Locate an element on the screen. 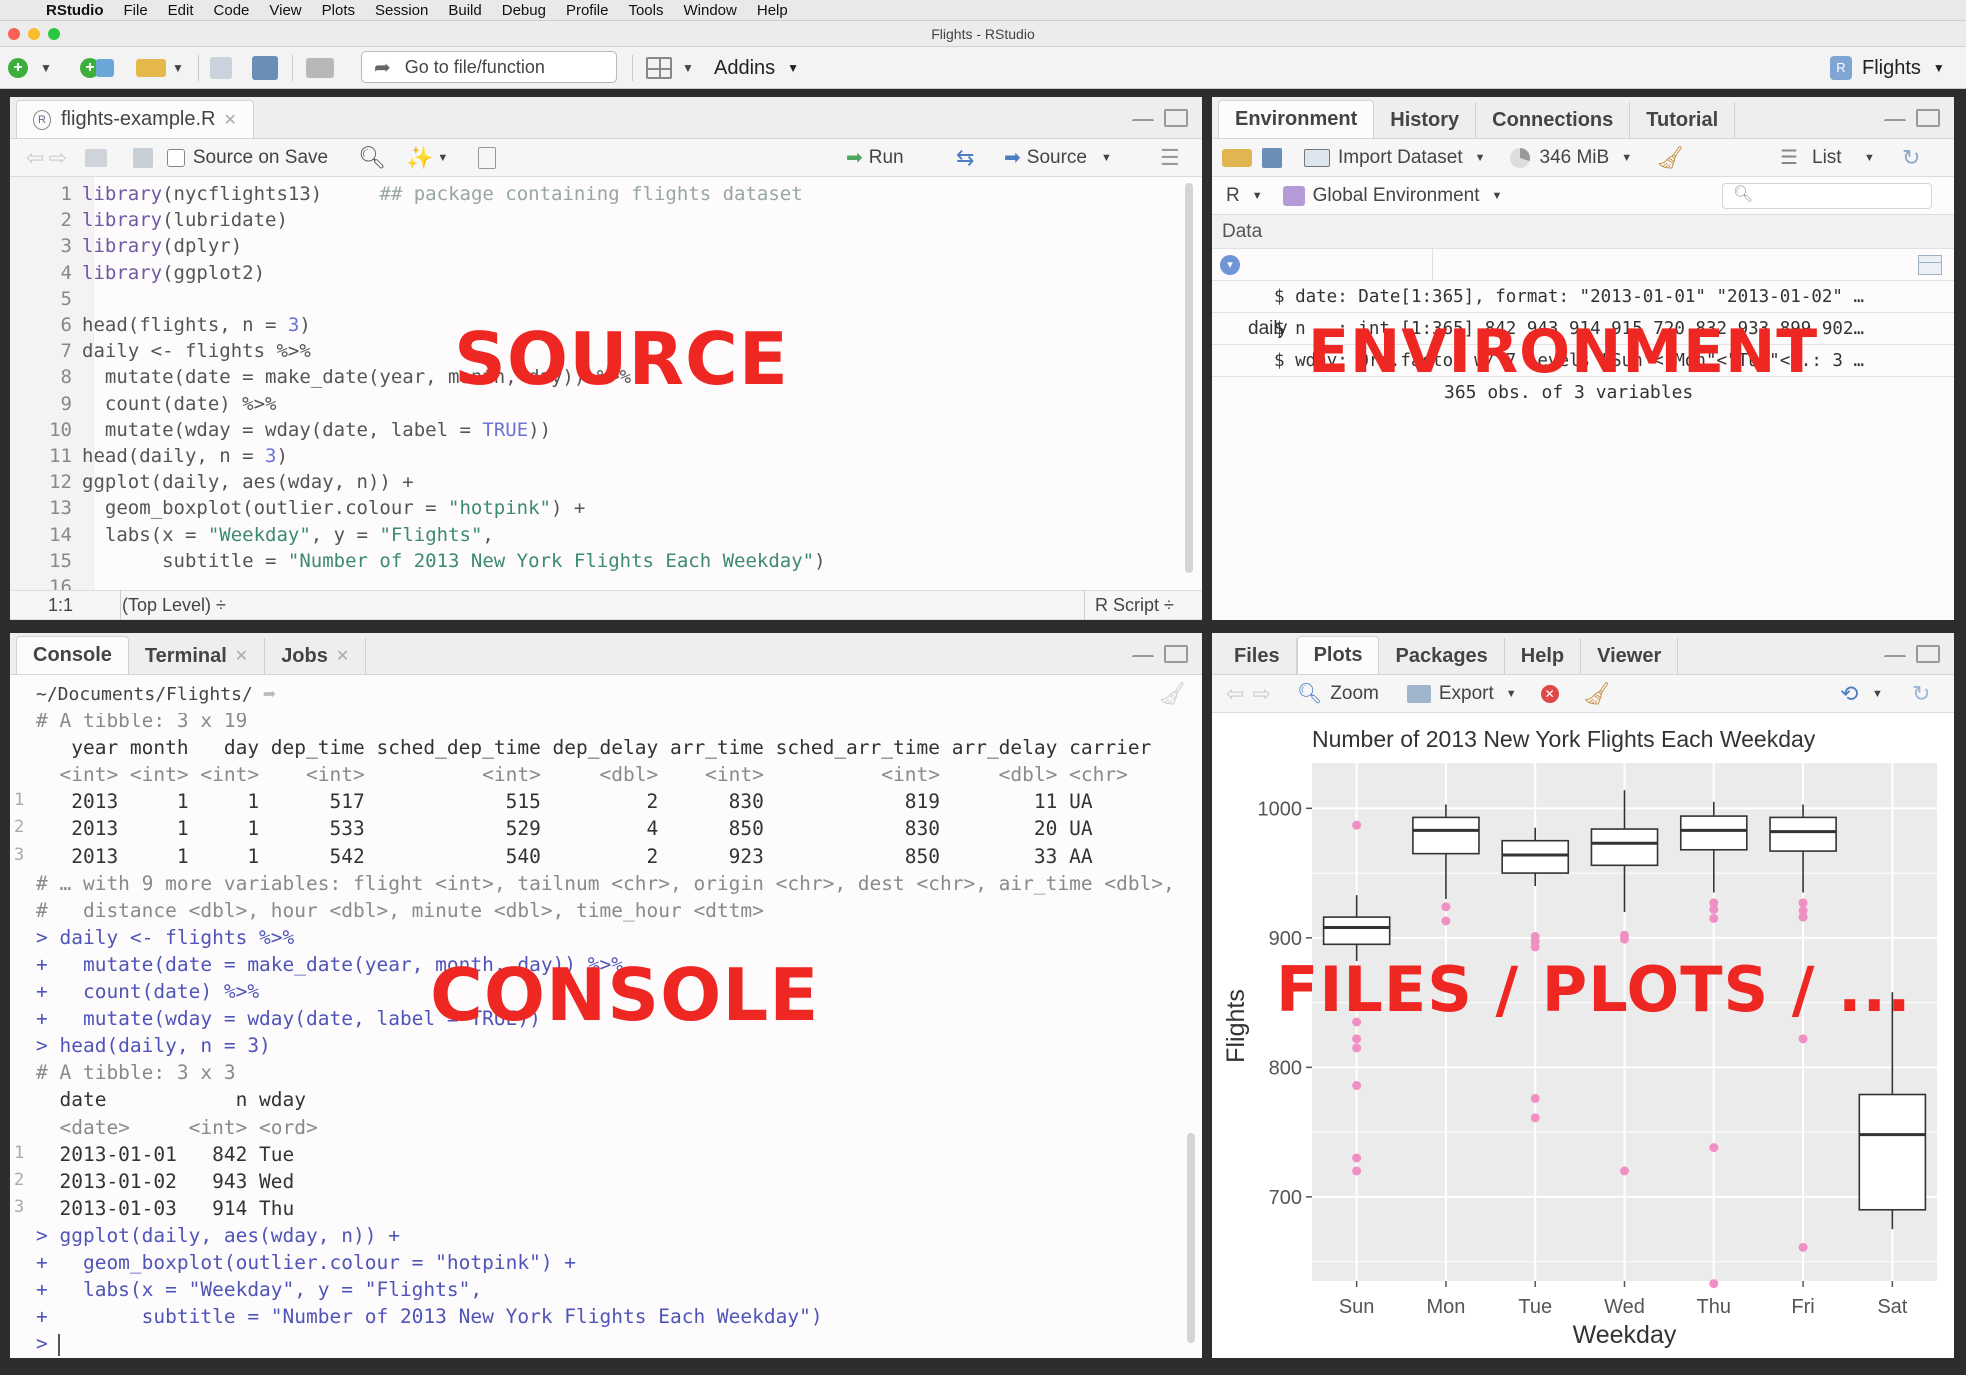 The image size is (1966, 1375). save-workspace-icon is located at coordinates (1272, 157).